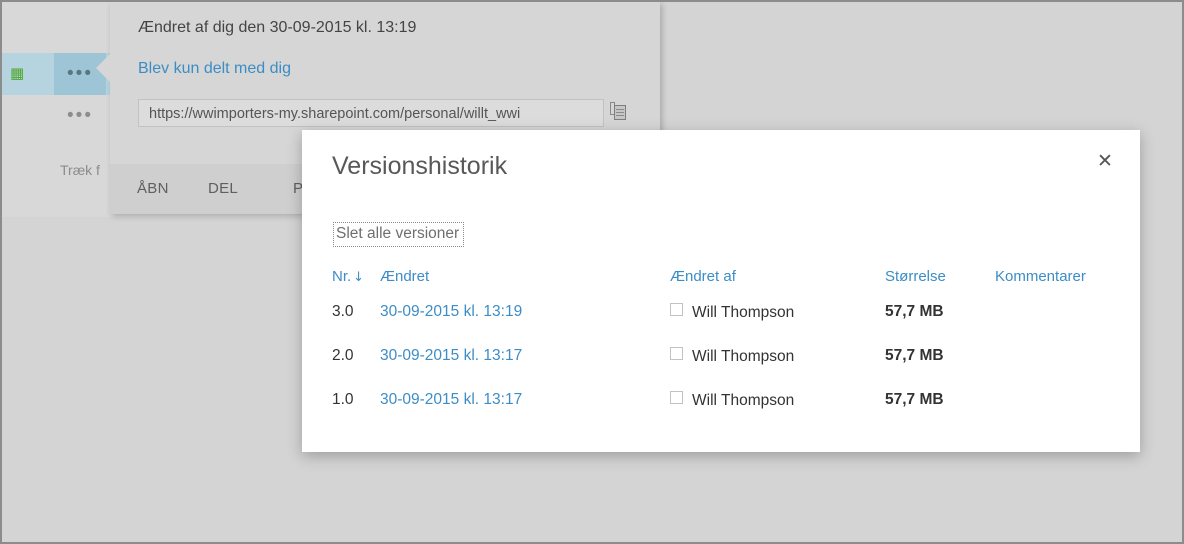  What do you see at coordinates (342, 276) in the screenshot?
I see `column-header-number-label: Nr.` at bounding box center [342, 276].